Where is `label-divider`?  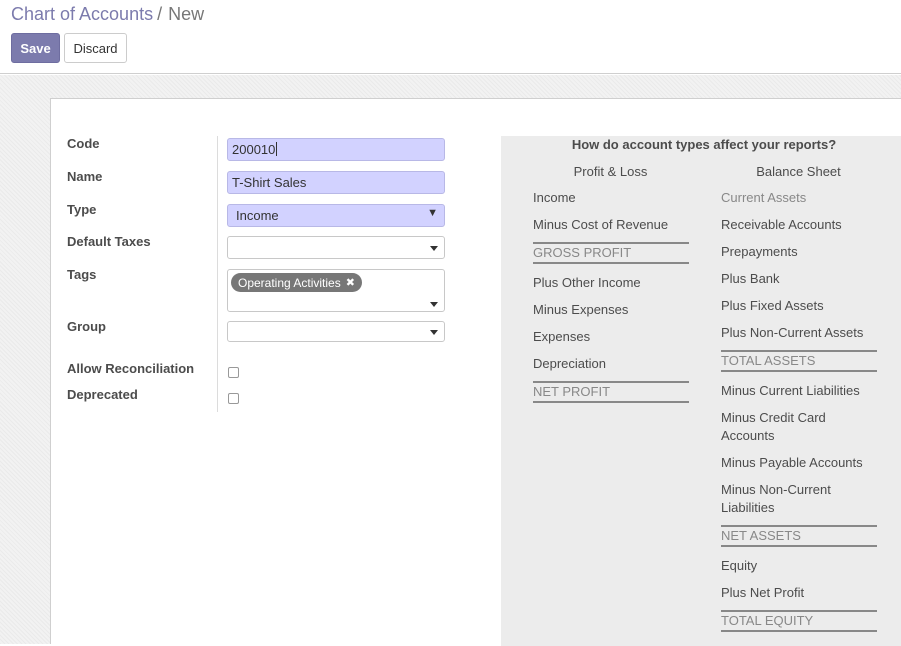 label-divider is located at coordinates (217, 274).